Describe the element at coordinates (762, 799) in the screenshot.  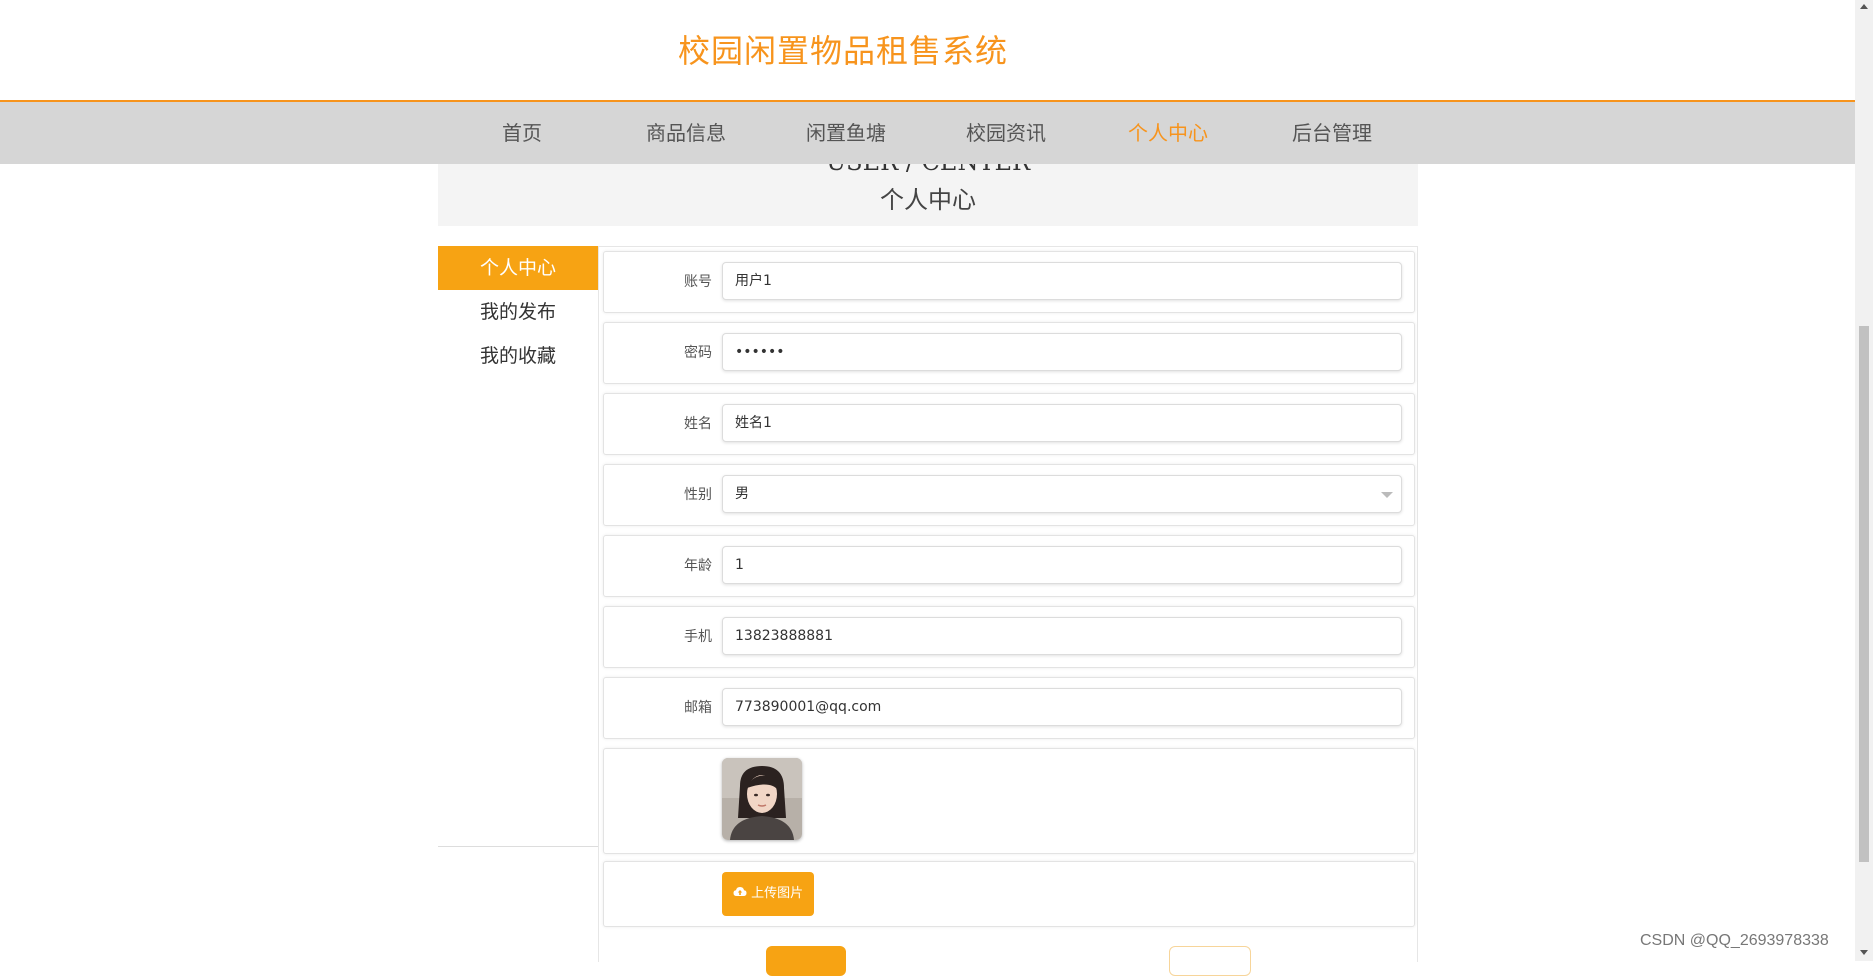
I see `avatar` at that location.